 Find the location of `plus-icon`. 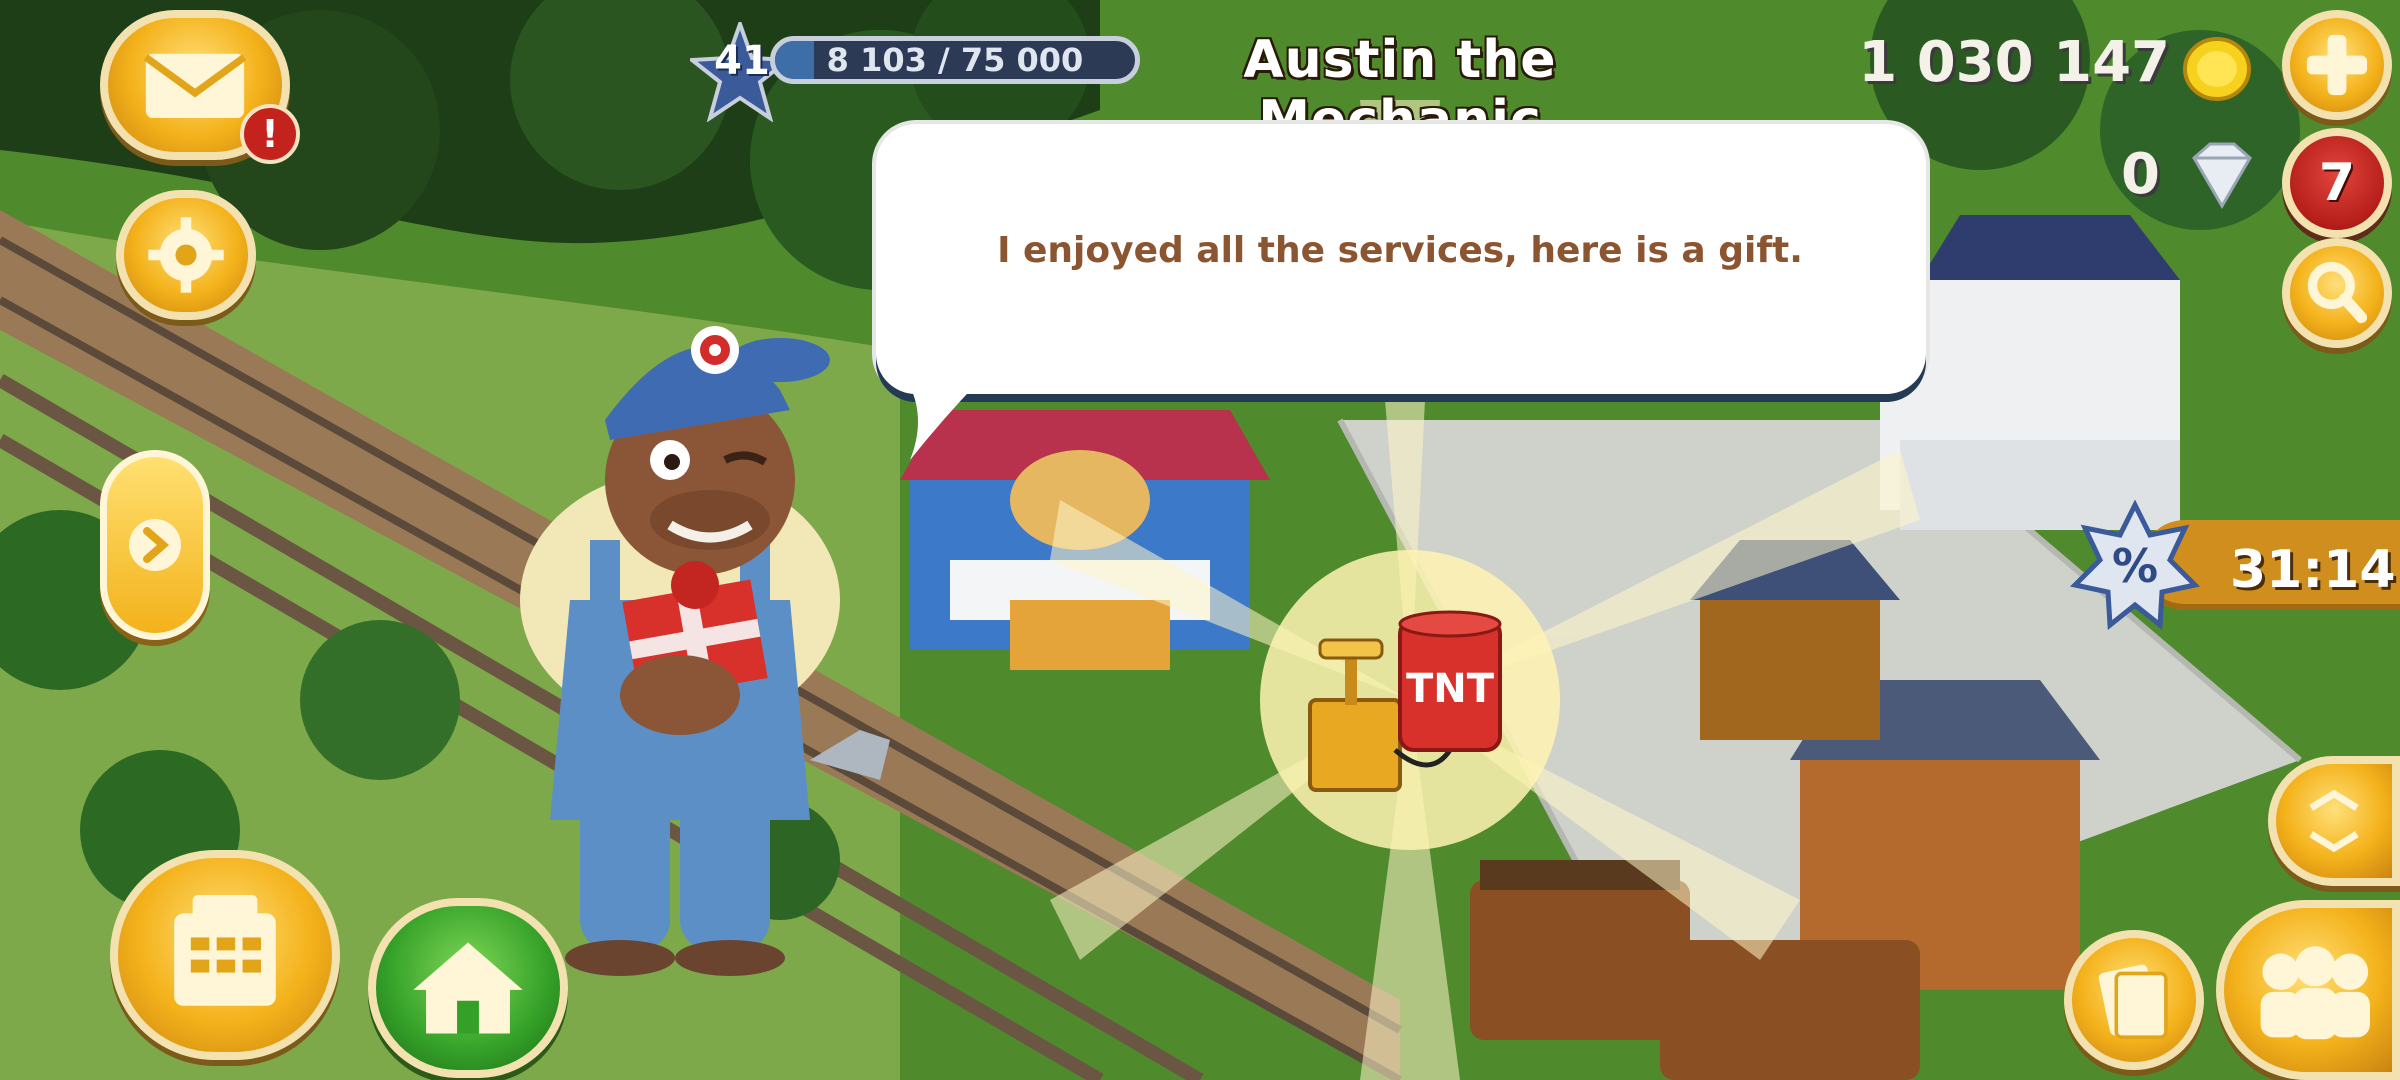

plus-icon is located at coordinates (2337, 65).